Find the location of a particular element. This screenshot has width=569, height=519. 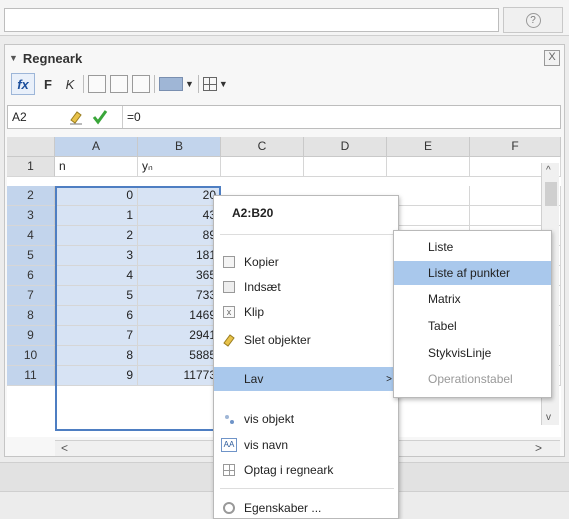

close-icon: X is located at coordinates (552, 58).